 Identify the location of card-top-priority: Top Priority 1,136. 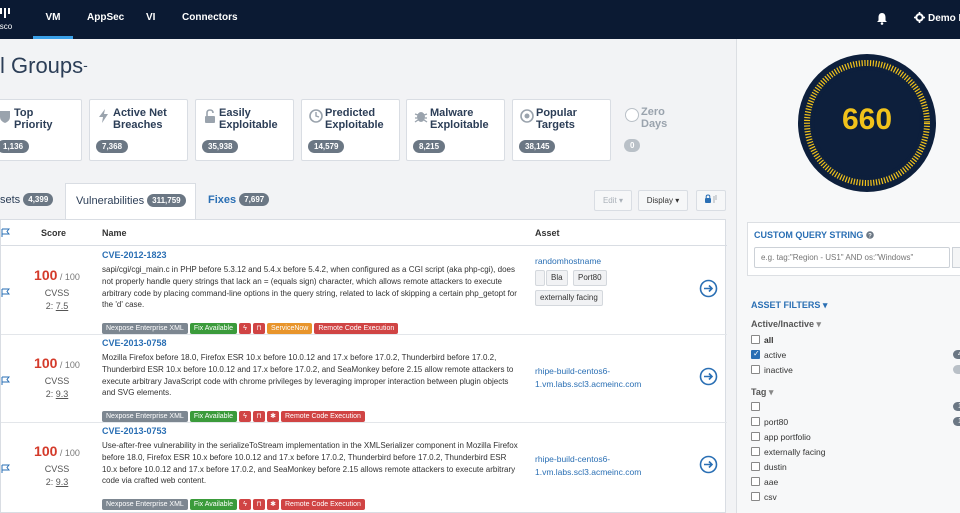
(41, 130).